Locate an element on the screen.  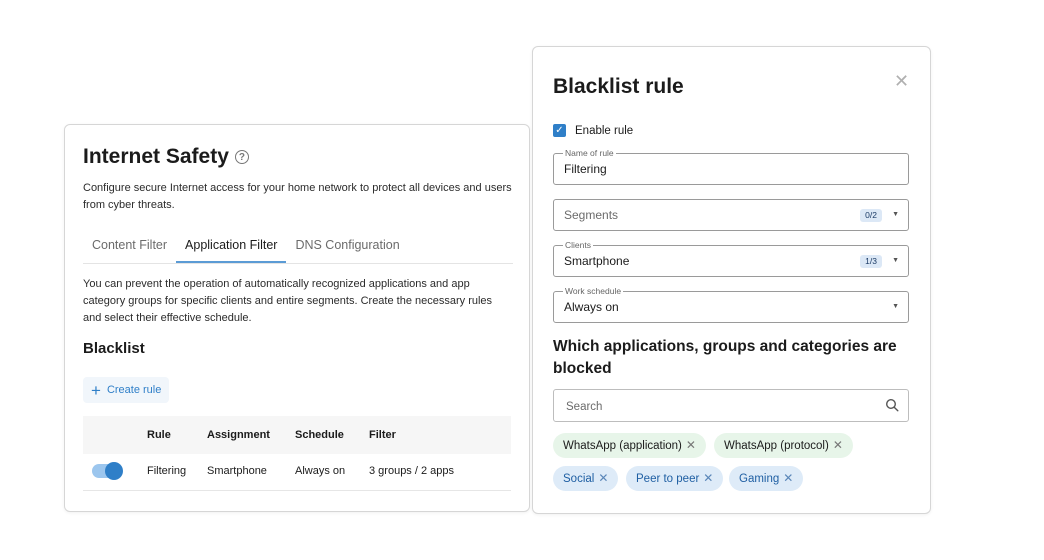
search-input is located at coordinates (716, 406).